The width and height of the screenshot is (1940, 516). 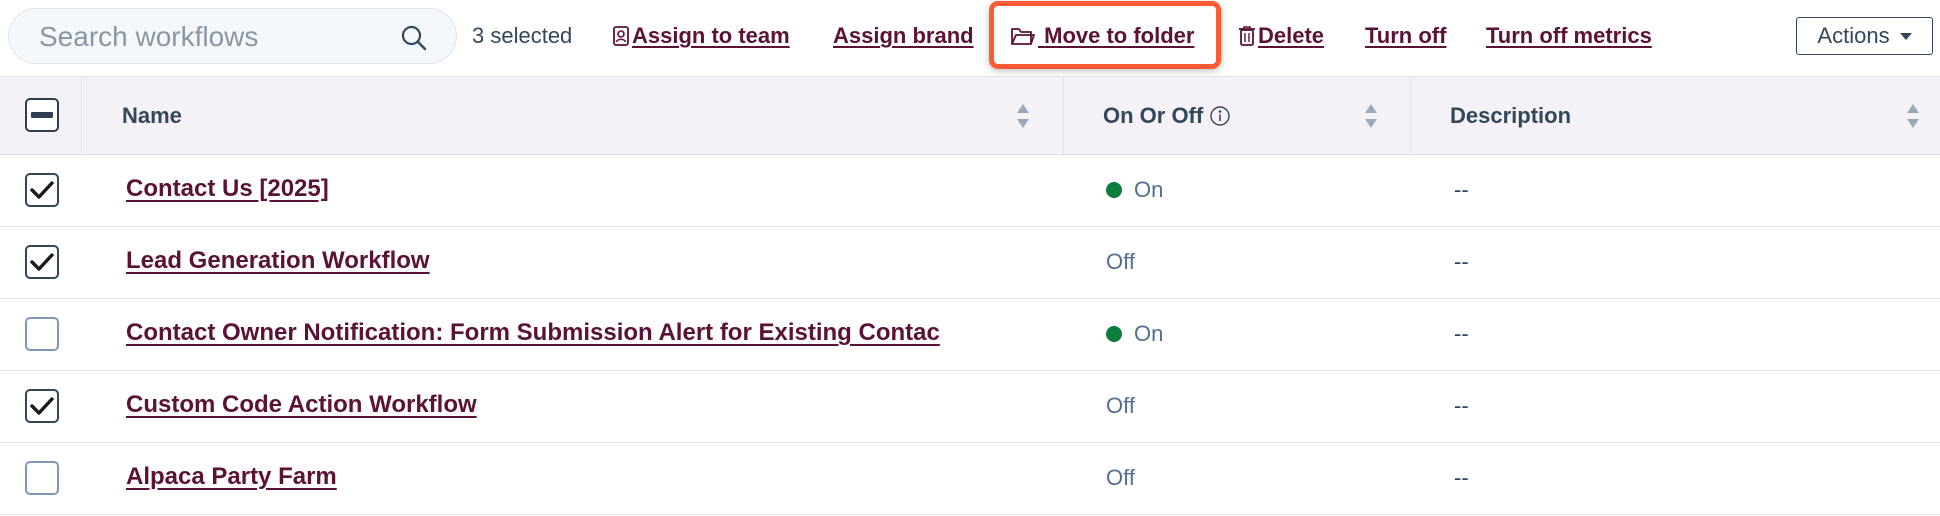 I want to click on table-row: Contact Us [2025] On --, so click(x=970, y=191).